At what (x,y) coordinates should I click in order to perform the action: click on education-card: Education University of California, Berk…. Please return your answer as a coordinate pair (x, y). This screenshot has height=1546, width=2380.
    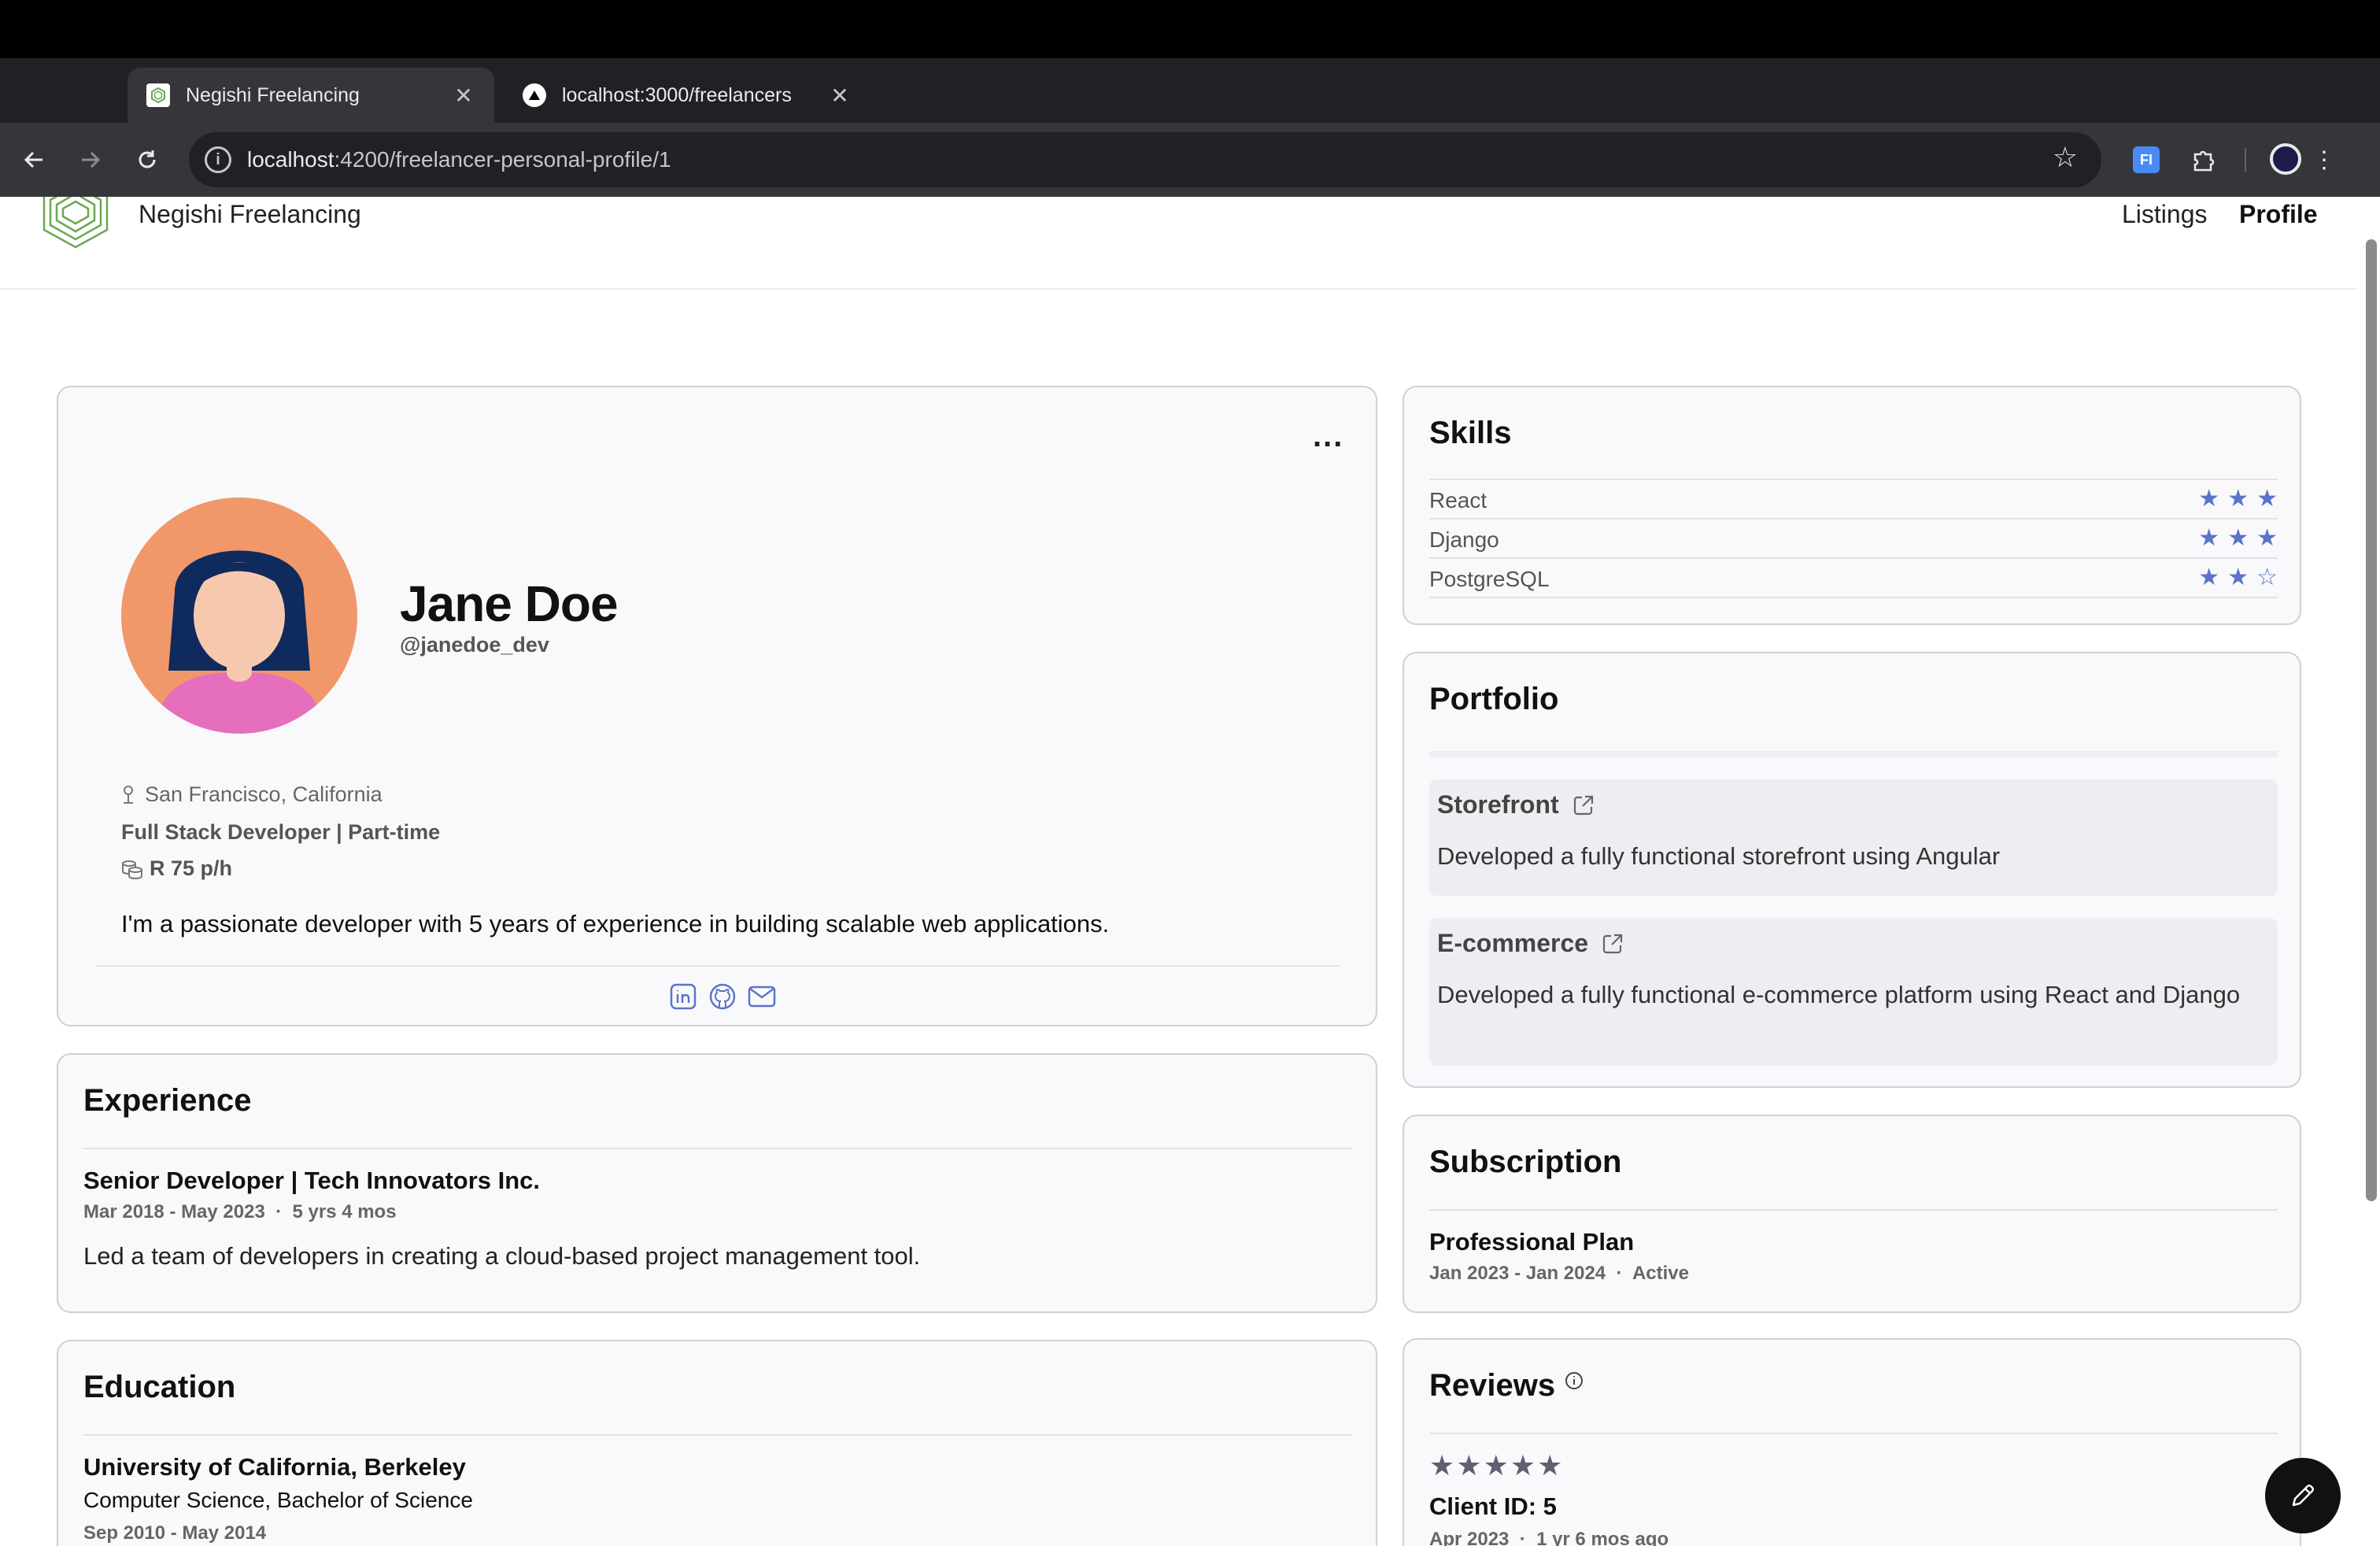
    Looking at the image, I should click on (717, 1443).